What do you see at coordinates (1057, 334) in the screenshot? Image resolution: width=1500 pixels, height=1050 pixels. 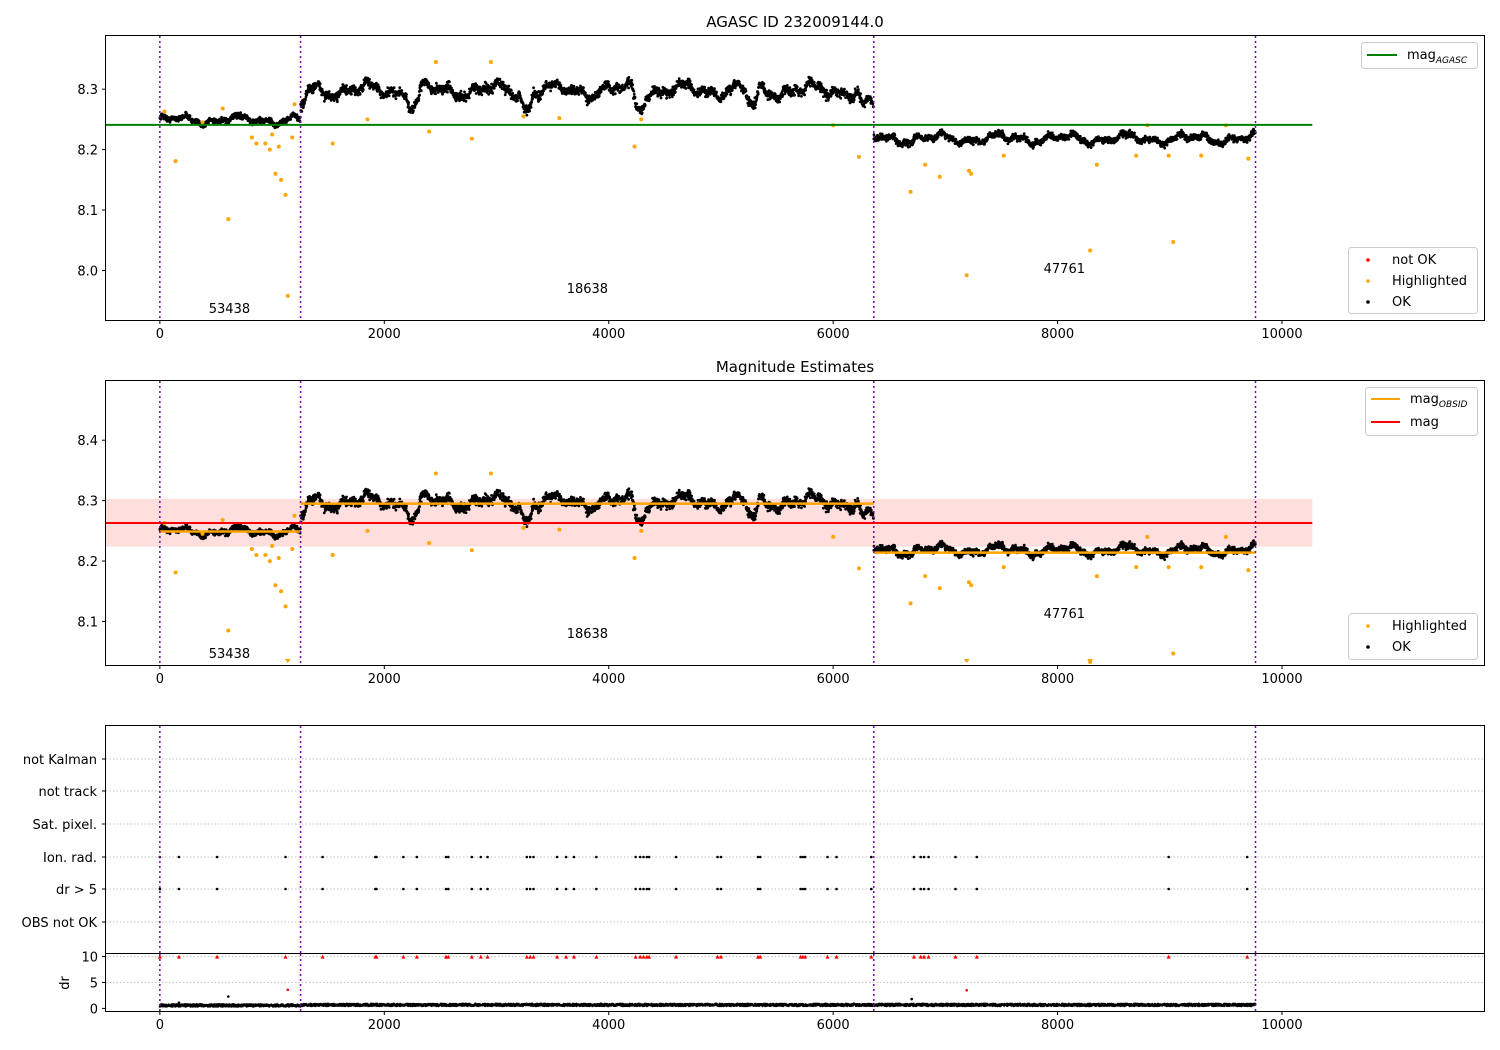 I see `x-tick-label: 8000` at bounding box center [1057, 334].